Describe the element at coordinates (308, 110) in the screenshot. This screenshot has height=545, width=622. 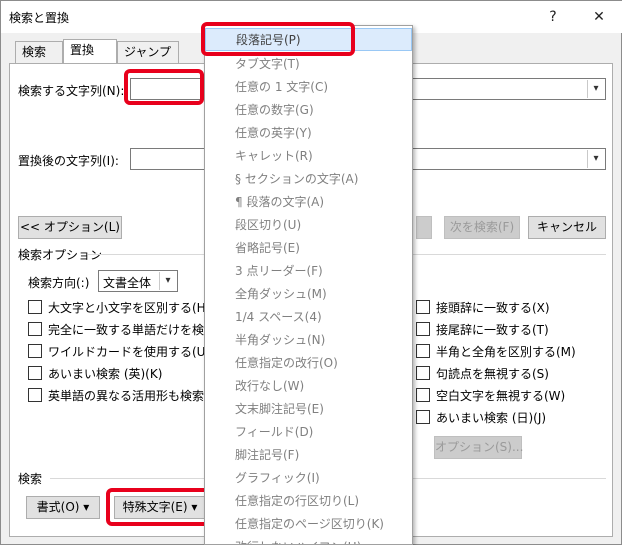
I see `menu-item-any-digit: 任意の数字(G)` at that location.